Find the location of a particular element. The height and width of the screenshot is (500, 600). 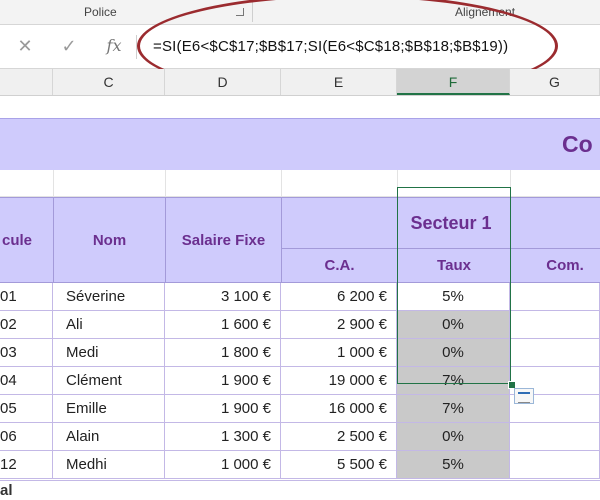

ribbon-group-alignement: Alignement is located at coordinates (485, 12).